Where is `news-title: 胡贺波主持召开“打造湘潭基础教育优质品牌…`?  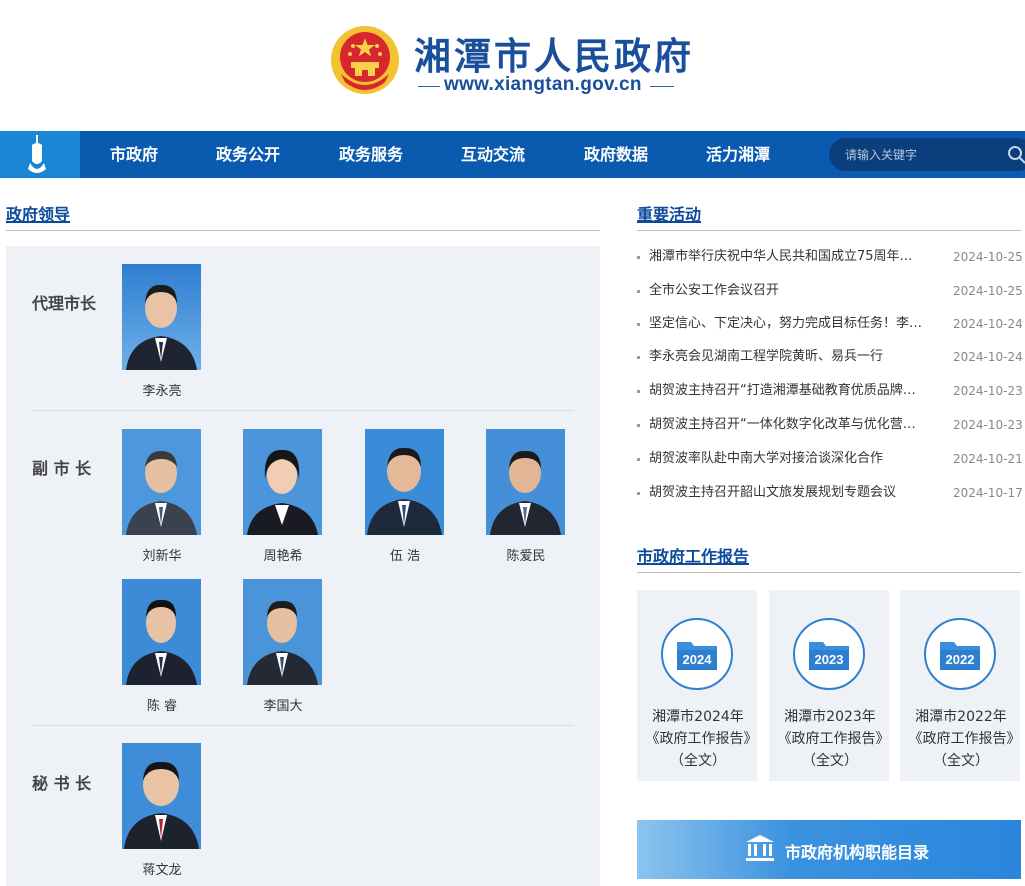
news-title: 胡贺波主持召开“打造湘潭基础教育优质品牌… is located at coordinates (794, 391).